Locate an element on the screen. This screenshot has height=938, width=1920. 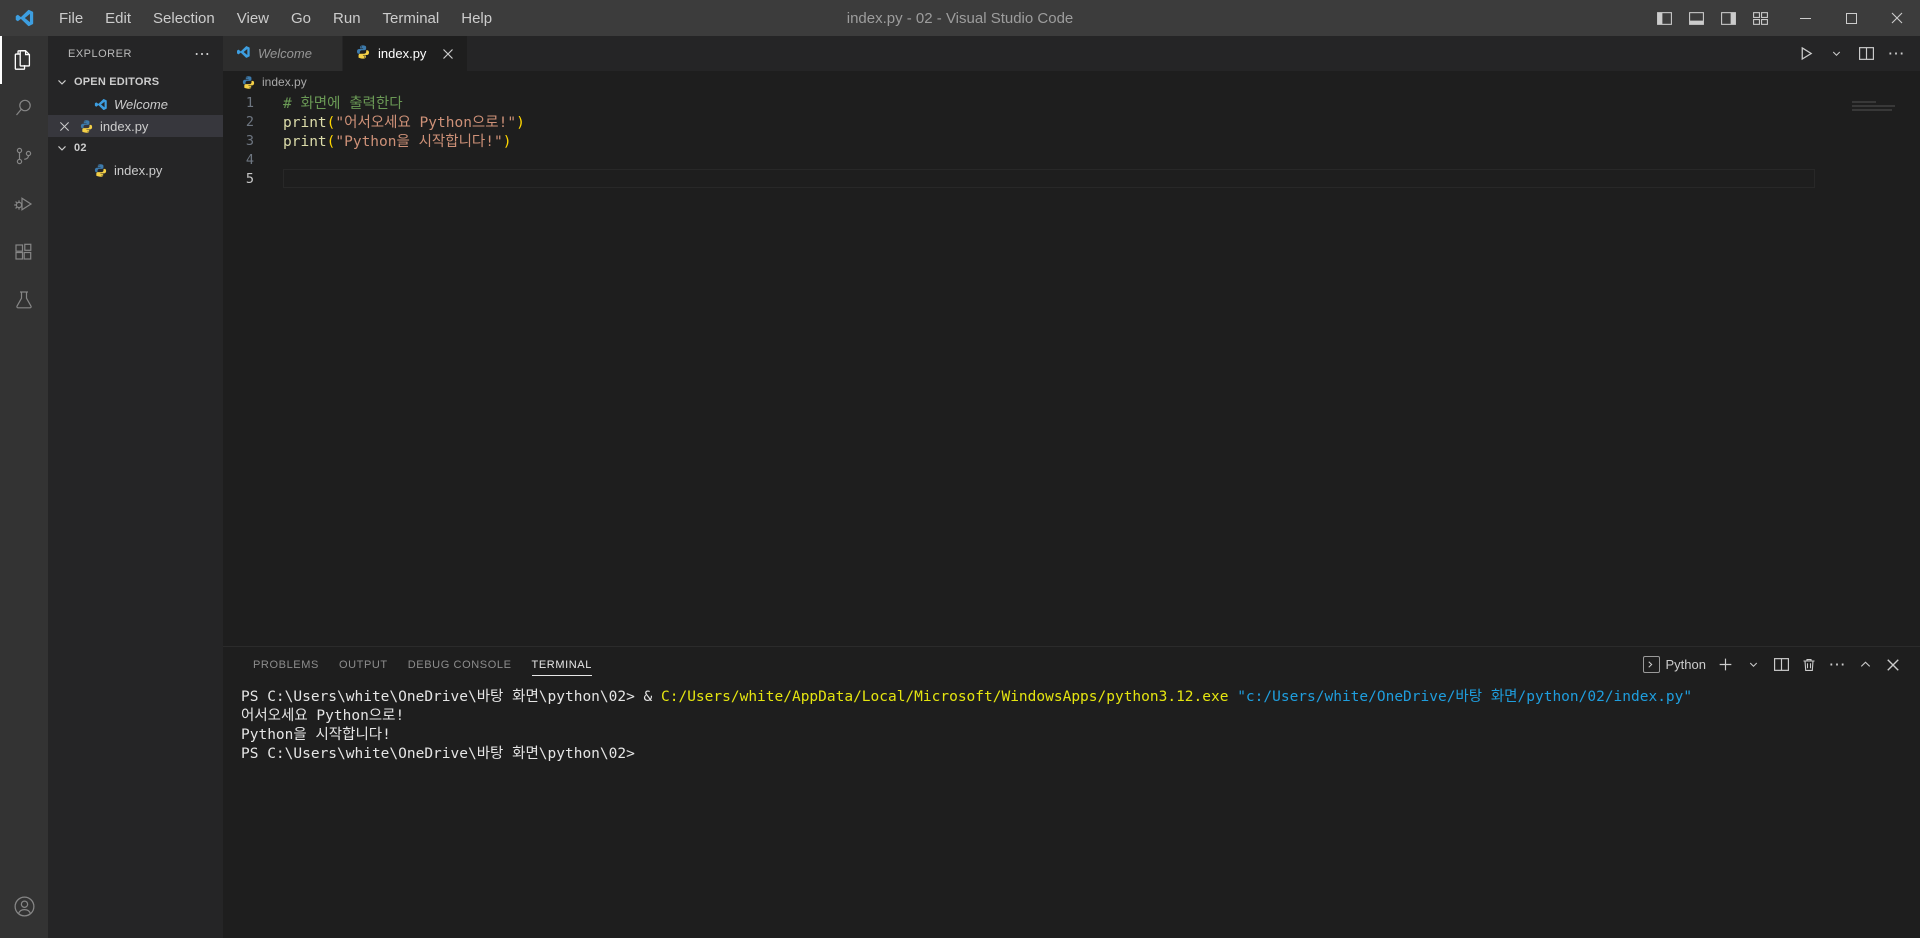
tabs-filler is located at coordinates (1130, 53).